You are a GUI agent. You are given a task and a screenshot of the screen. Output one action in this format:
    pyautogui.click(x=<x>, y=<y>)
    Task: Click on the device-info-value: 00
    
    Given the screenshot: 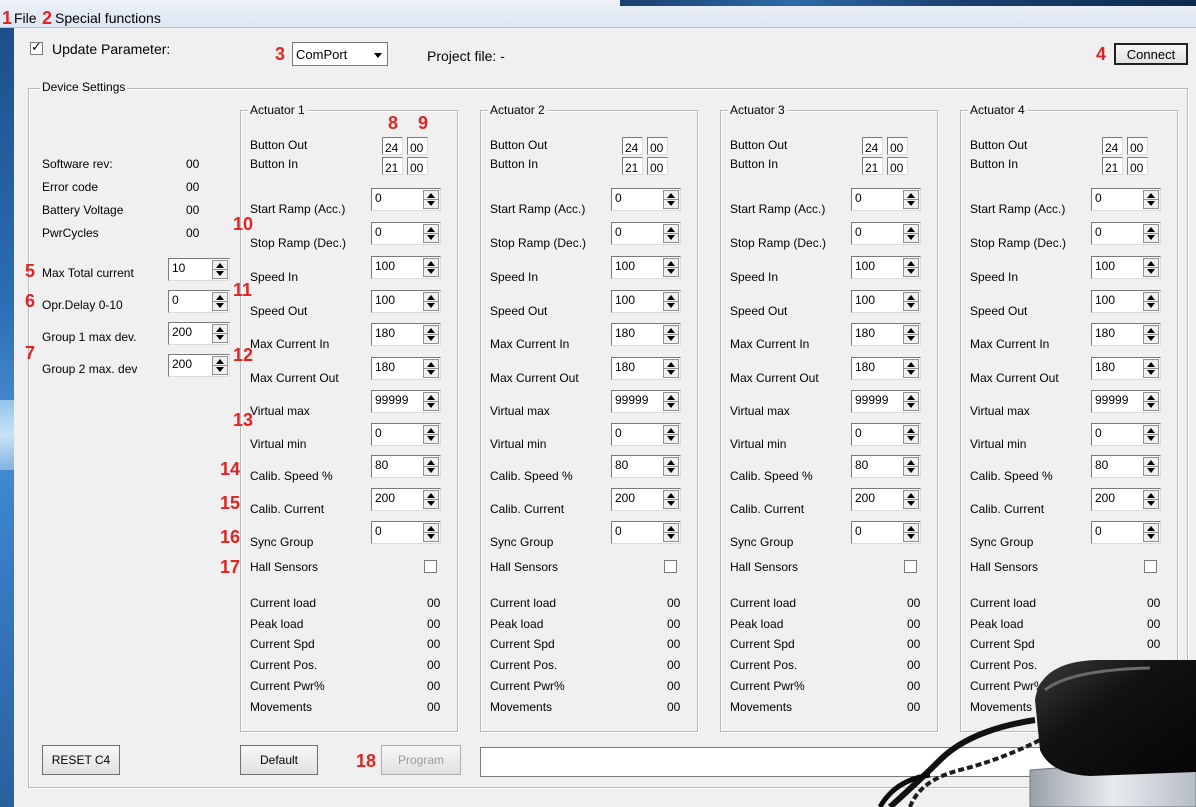 What is the action you would take?
    pyautogui.click(x=193, y=233)
    